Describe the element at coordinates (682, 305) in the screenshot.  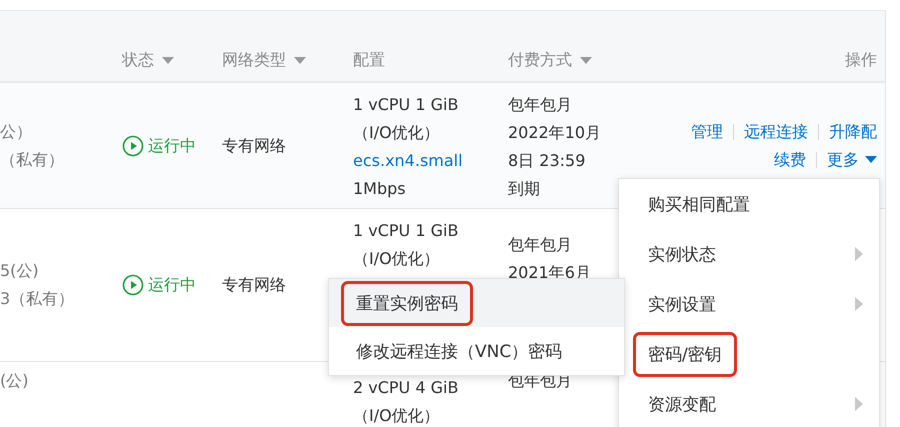
I see `menu-item-label: 实例设置` at that location.